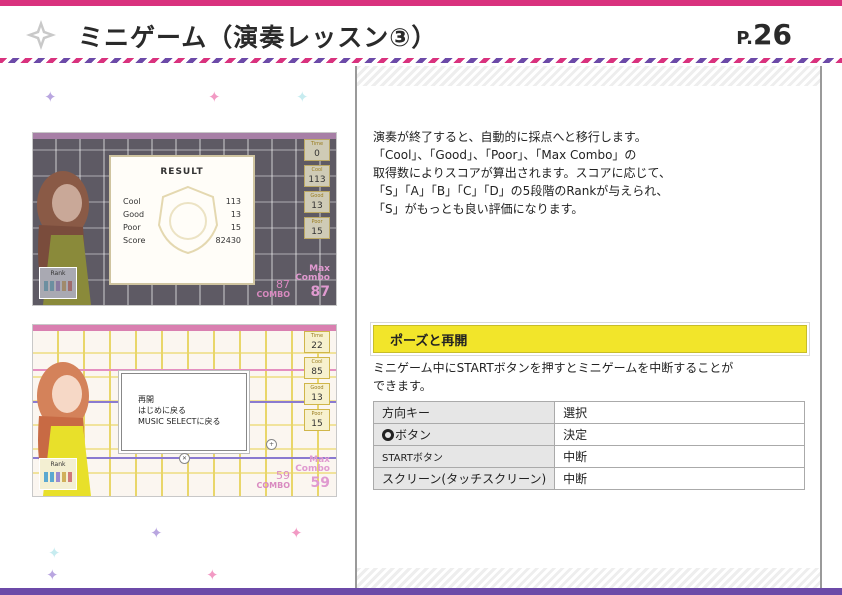  What do you see at coordinates (320, 292) in the screenshot?
I see `max-combo-value: 87` at bounding box center [320, 292].